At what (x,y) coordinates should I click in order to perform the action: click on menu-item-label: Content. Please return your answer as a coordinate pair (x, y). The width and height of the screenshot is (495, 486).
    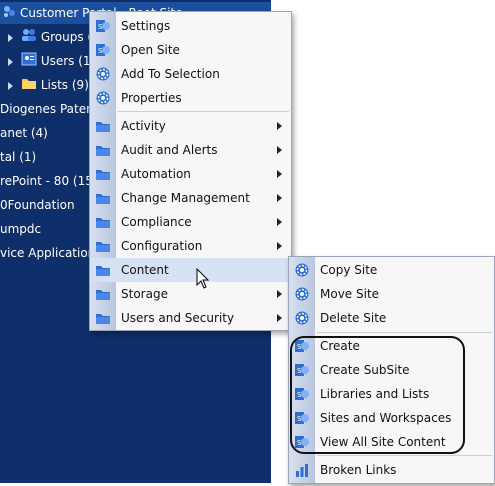
    Looking at the image, I should click on (145, 270).